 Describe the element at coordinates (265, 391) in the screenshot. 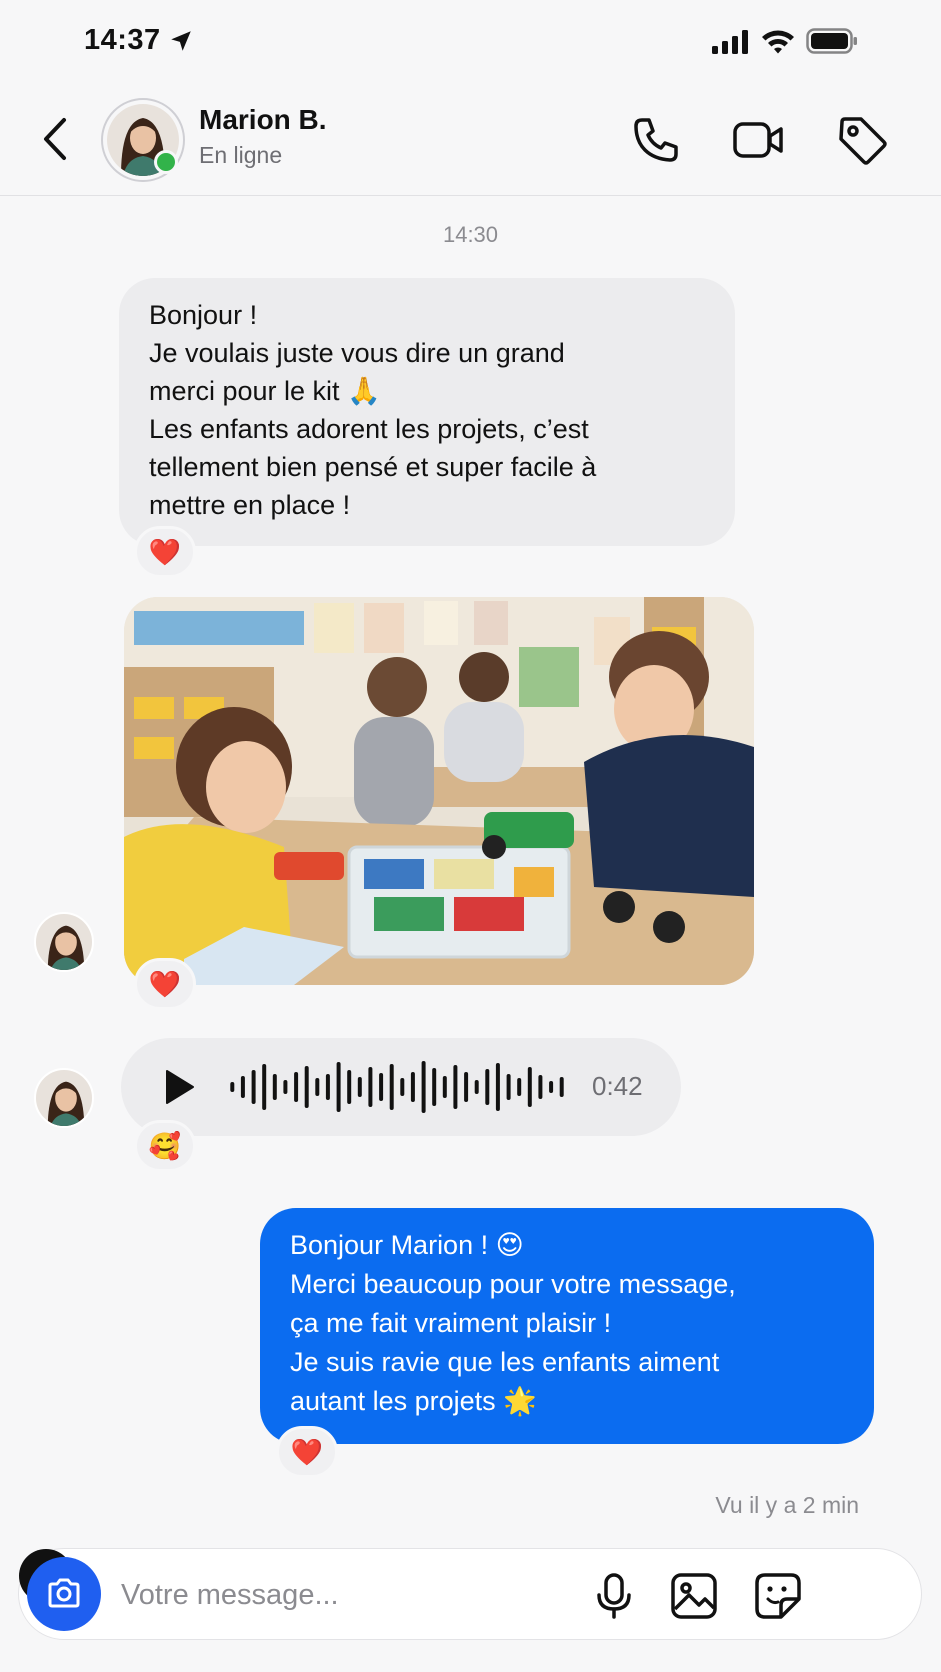

I see `message-line: merci pour le kit 🙏` at that location.